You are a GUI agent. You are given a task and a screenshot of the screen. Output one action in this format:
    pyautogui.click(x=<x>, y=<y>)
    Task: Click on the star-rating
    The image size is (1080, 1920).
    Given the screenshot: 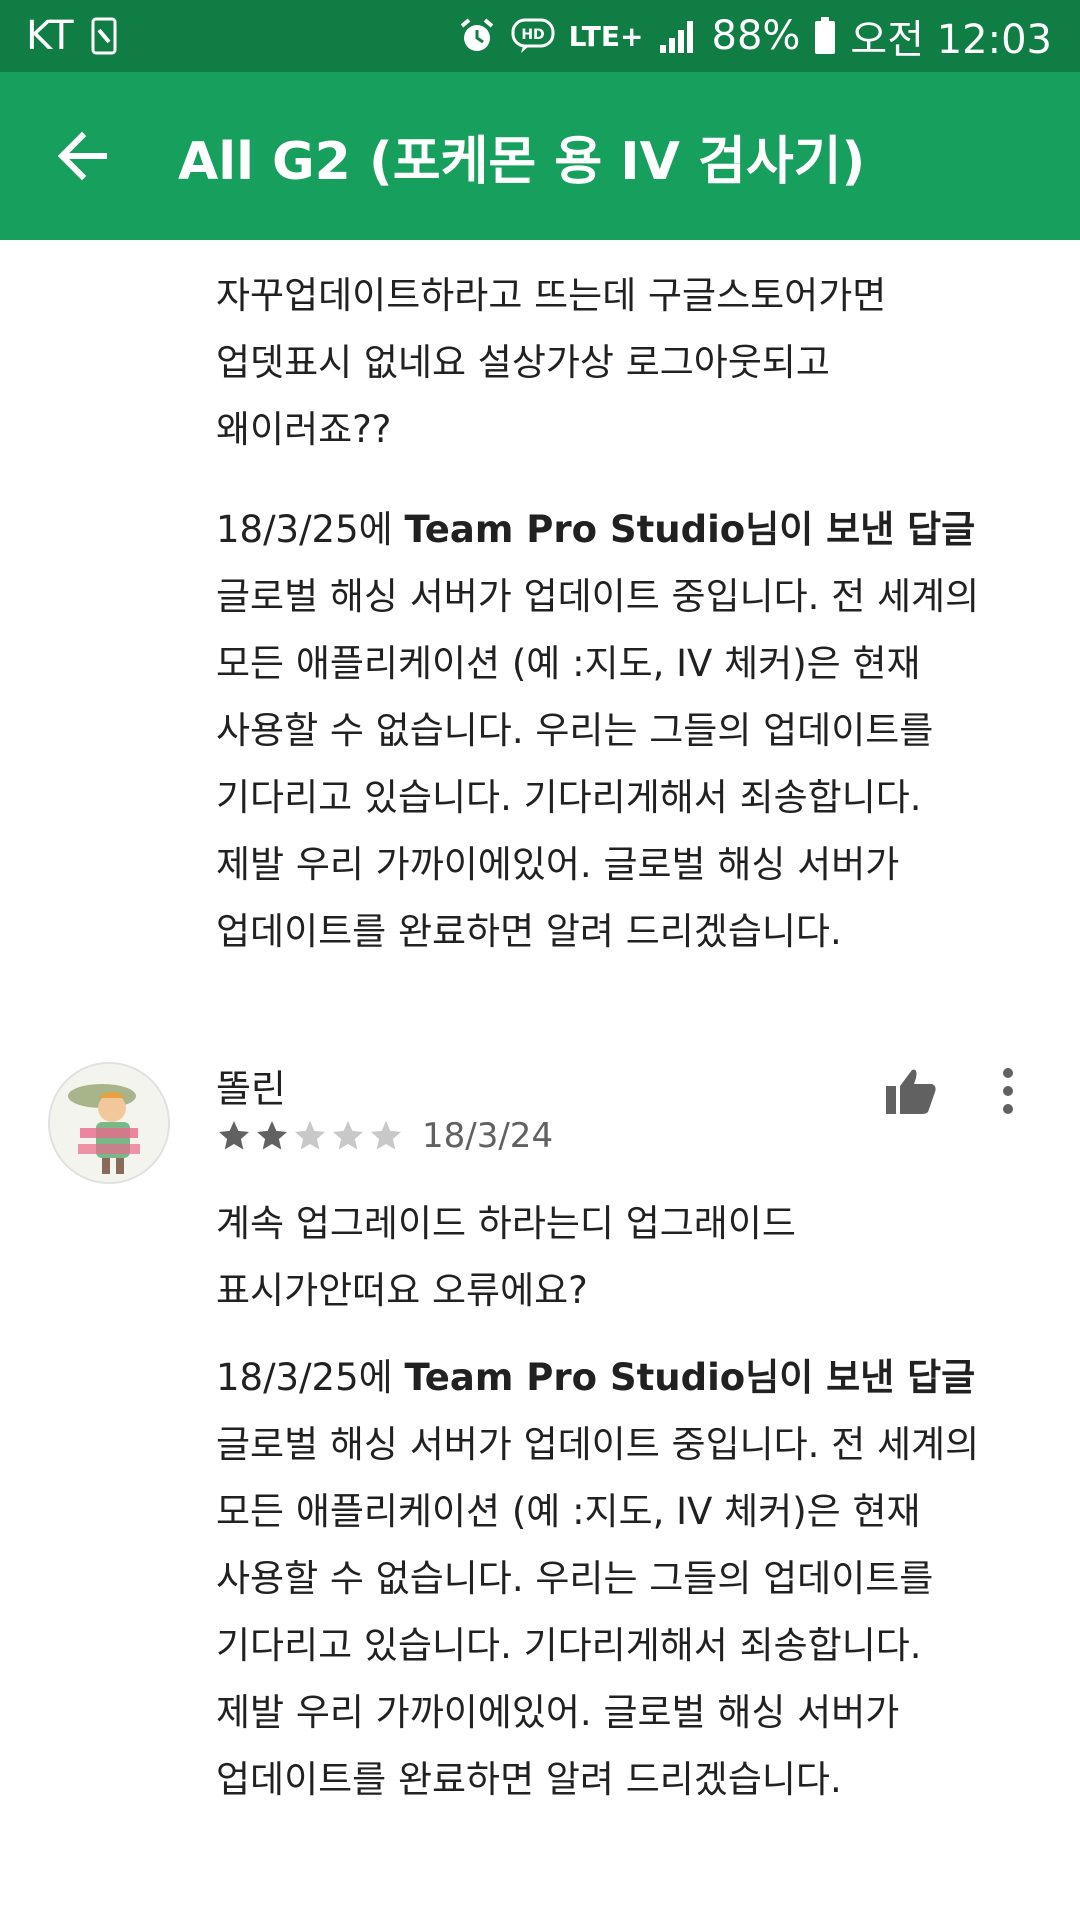 What is the action you would take?
    pyautogui.click(x=310, y=1136)
    